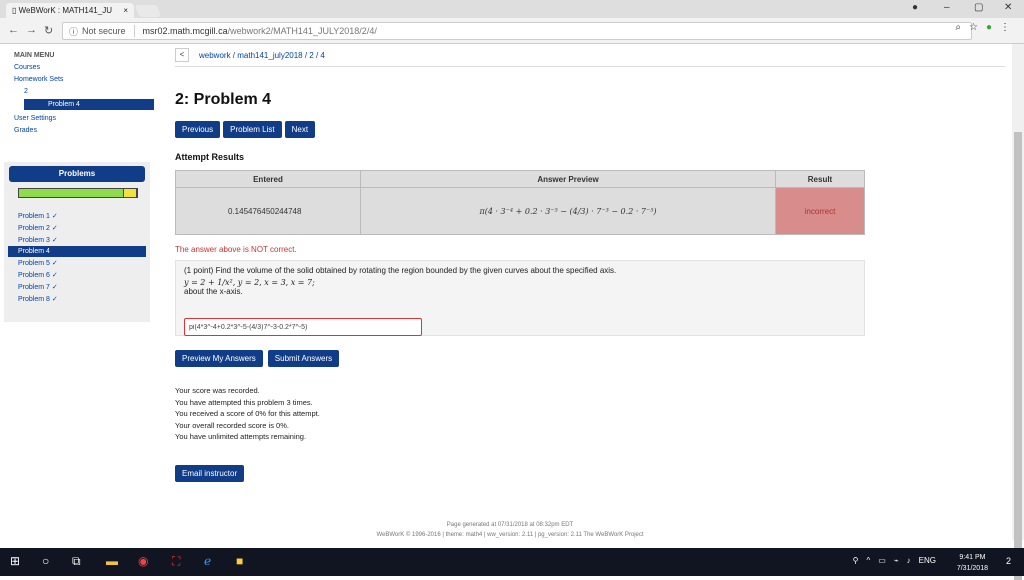  What do you see at coordinates (130, 193) in the screenshot?
I see `progress-bar-current` at bounding box center [130, 193].